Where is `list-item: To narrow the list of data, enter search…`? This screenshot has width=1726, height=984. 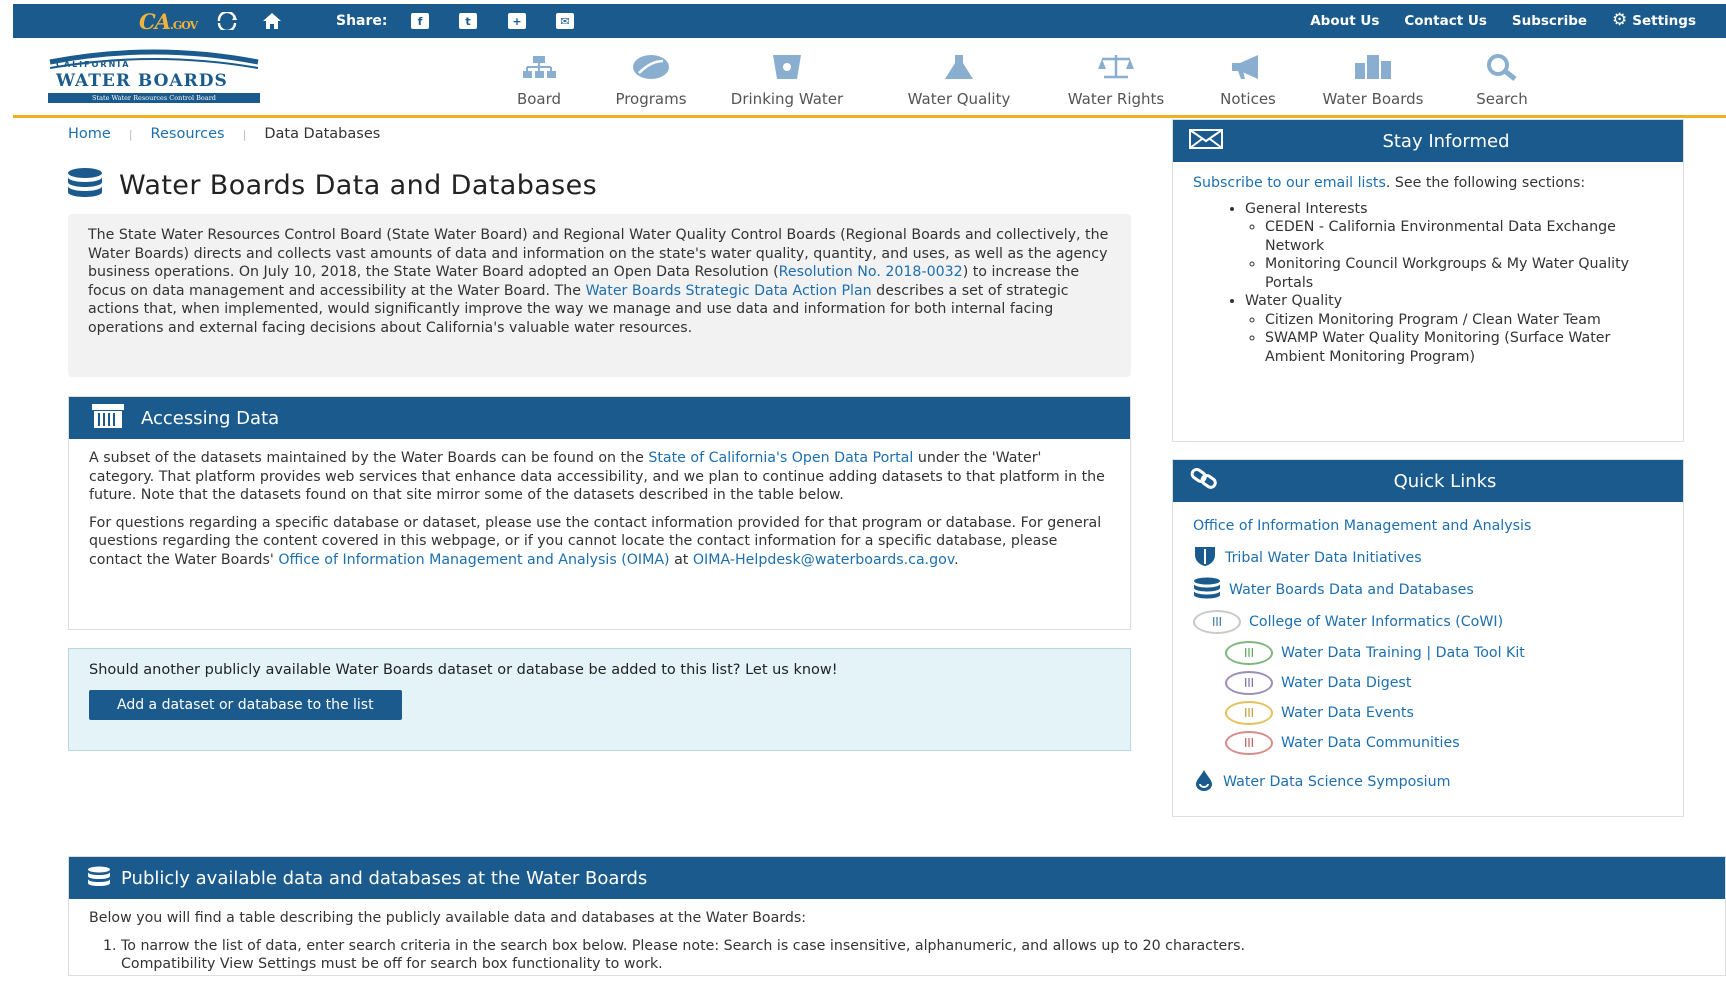
list-item: To narrow the list of data, enter search… is located at coordinates (913, 955).